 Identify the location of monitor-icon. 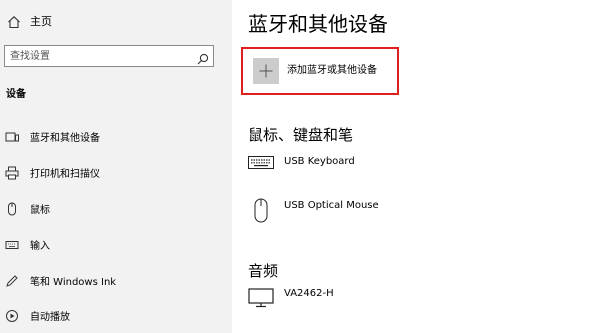
(261, 299).